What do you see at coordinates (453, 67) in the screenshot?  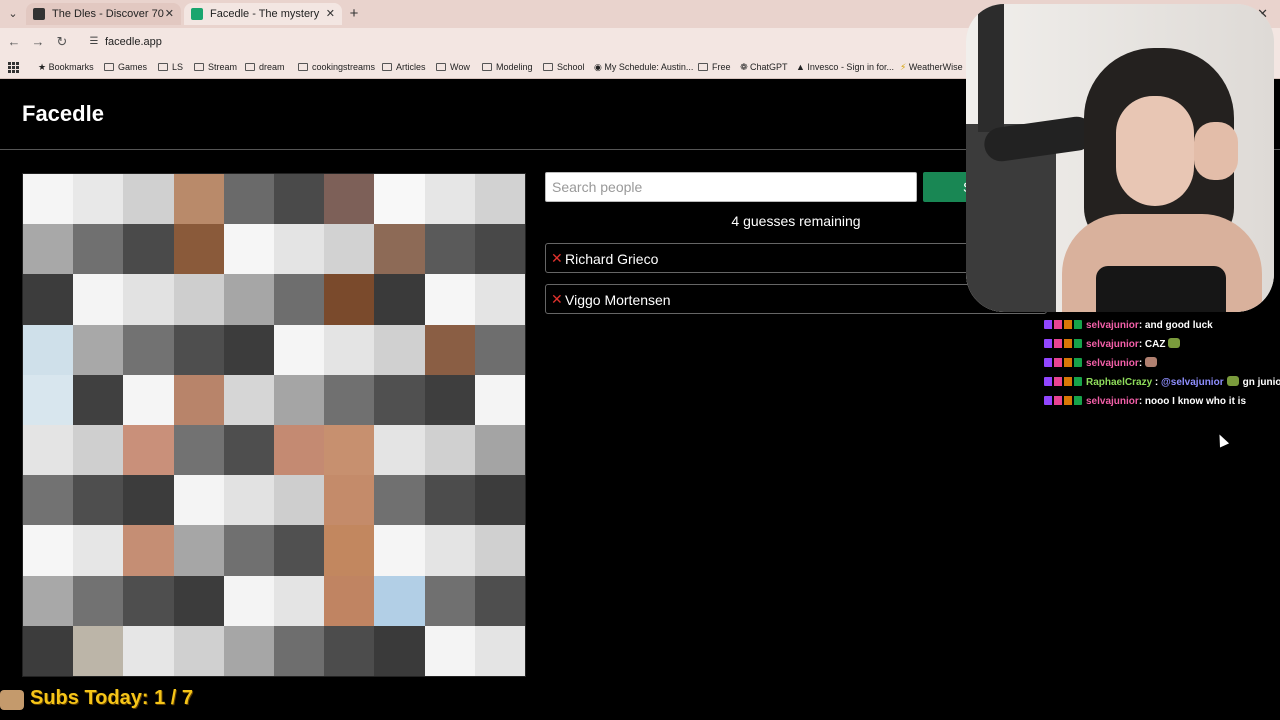 I see `bookmark-wow: Wow` at bounding box center [453, 67].